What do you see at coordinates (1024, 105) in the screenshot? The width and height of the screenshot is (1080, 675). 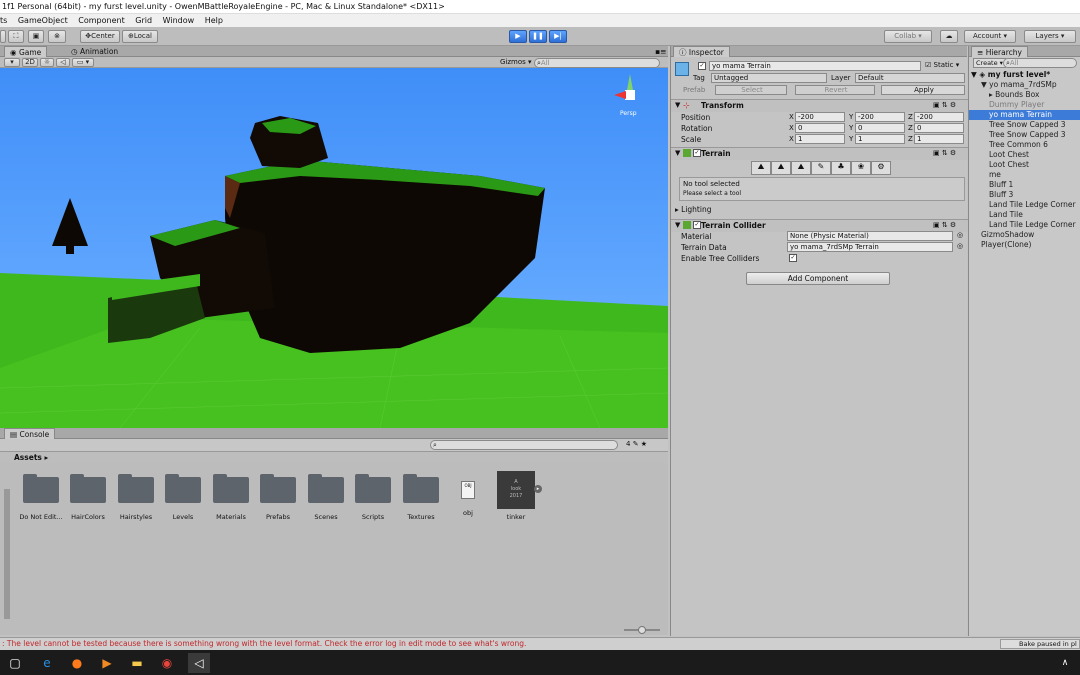 I see `hierarchy-item: Dummy Player` at bounding box center [1024, 105].